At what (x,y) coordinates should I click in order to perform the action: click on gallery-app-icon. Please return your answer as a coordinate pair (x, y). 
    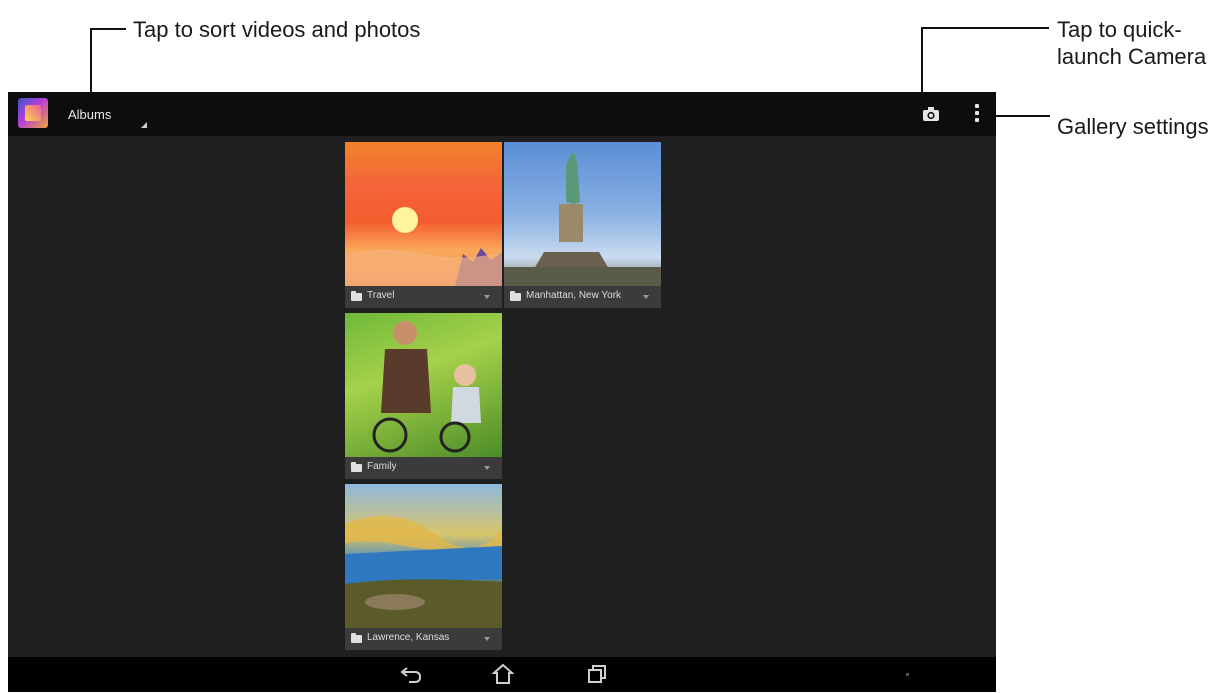
    Looking at the image, I should click on (33, 113).